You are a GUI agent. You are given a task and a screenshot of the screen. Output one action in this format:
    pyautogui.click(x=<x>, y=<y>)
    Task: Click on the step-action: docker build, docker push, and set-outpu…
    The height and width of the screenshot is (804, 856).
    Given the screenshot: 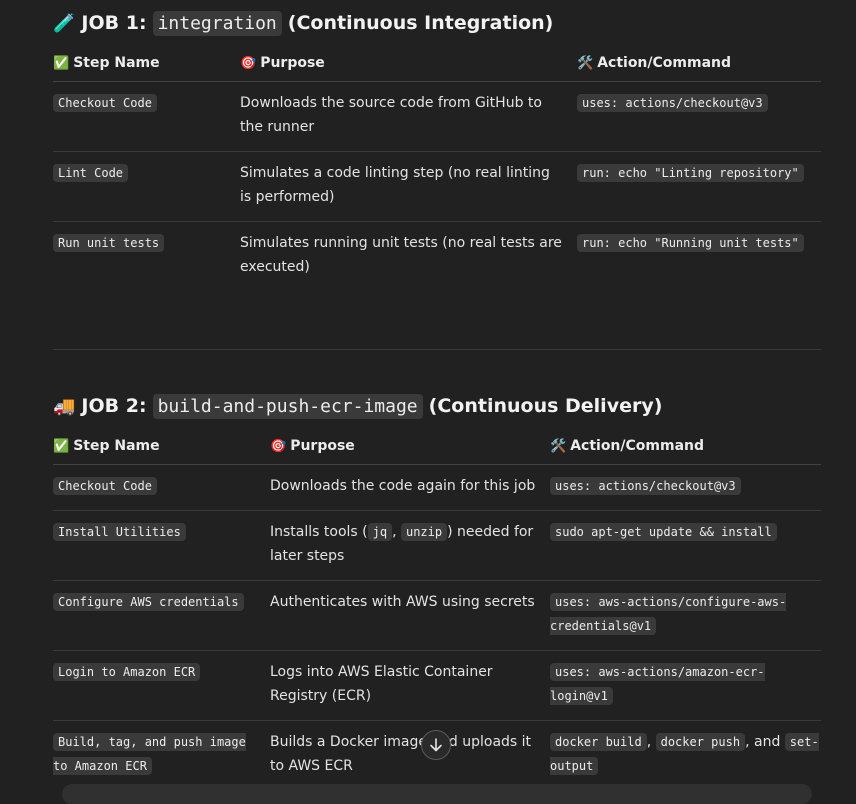 What is the action you would take?
    pyautogui.click(x=684, y=754)
    